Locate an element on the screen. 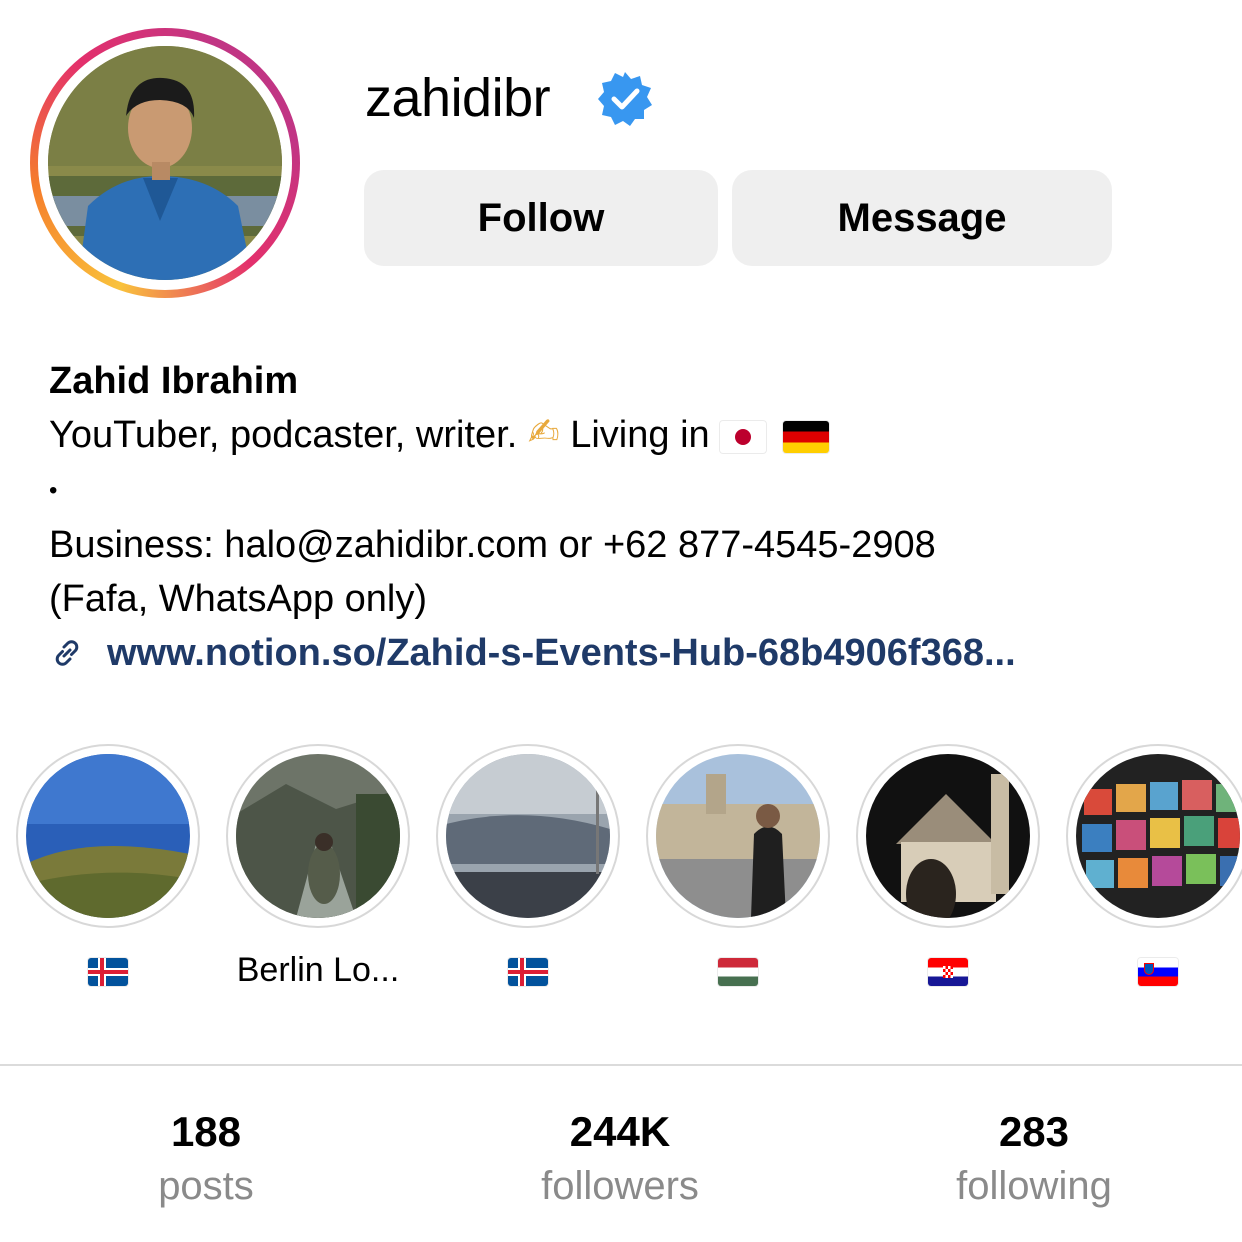  posts-count: 188 is located at coordinates (206, 1131).